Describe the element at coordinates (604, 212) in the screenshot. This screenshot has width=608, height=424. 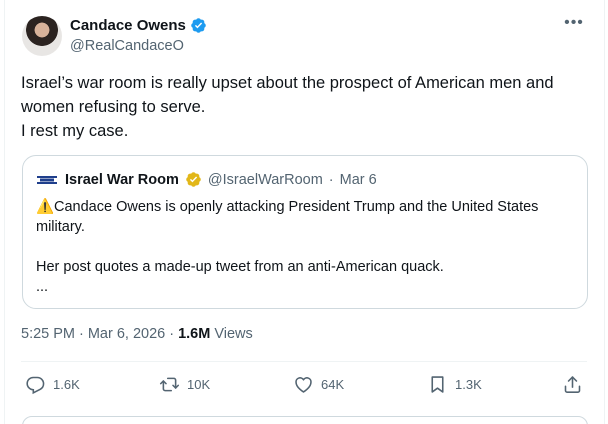
I see `timeline-border-right` at that location.